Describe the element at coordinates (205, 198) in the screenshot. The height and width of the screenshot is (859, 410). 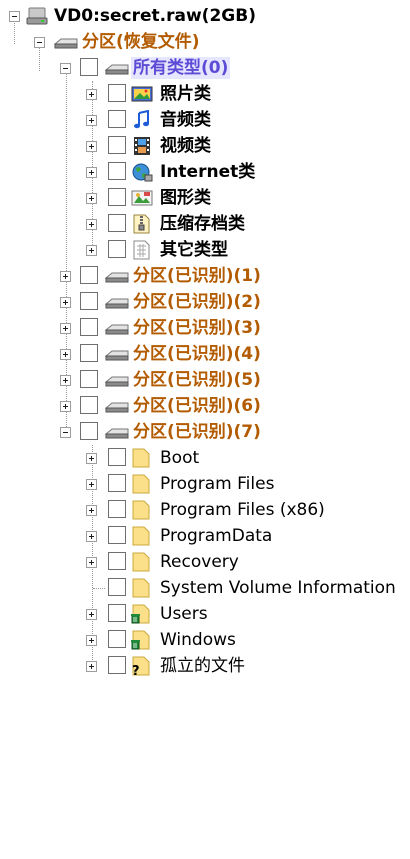
I see `tree-node-type-graphics: 图形类` at that location.